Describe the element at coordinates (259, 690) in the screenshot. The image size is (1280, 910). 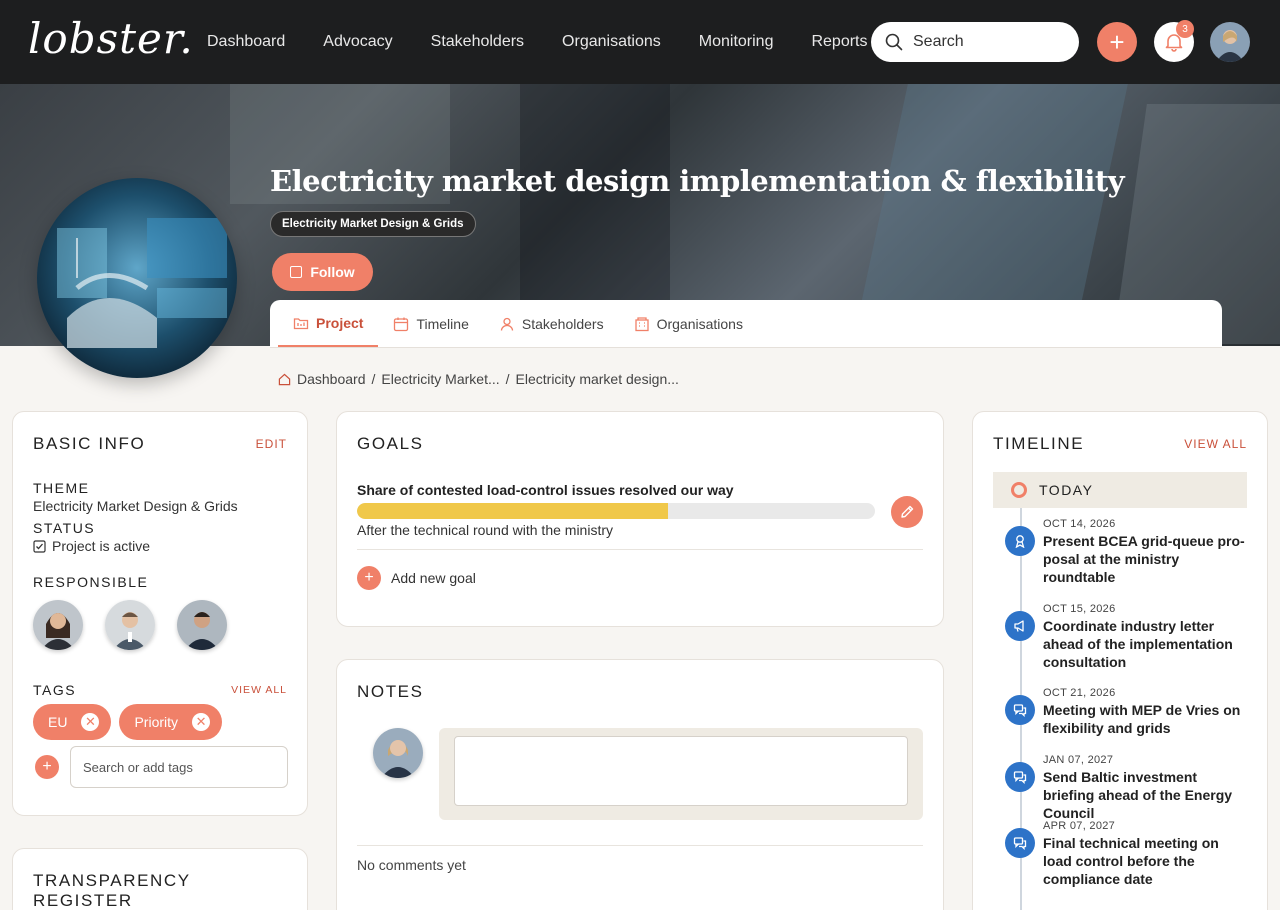
I see `tags-view-all-link: VIEW ALL` at that location.